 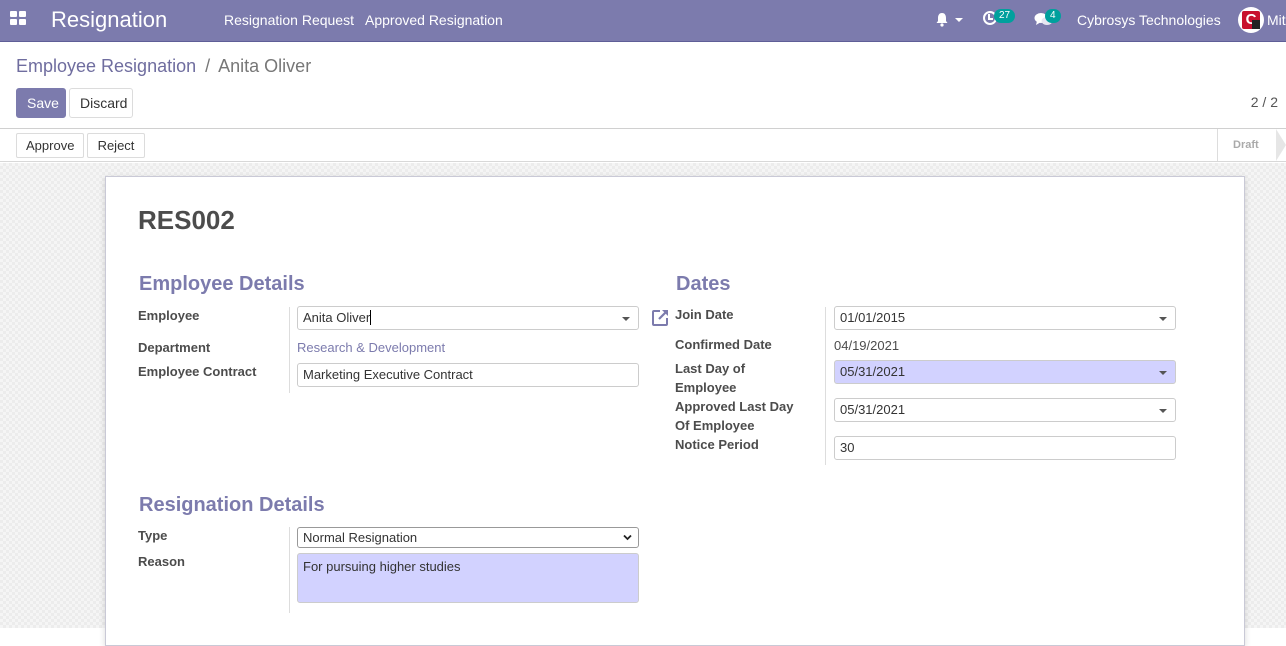 What do you see at coordinates (867, 345) in the screenshot?
I see `confirmed-date-value: 04/19/2021` at bounding box center [867, 345].